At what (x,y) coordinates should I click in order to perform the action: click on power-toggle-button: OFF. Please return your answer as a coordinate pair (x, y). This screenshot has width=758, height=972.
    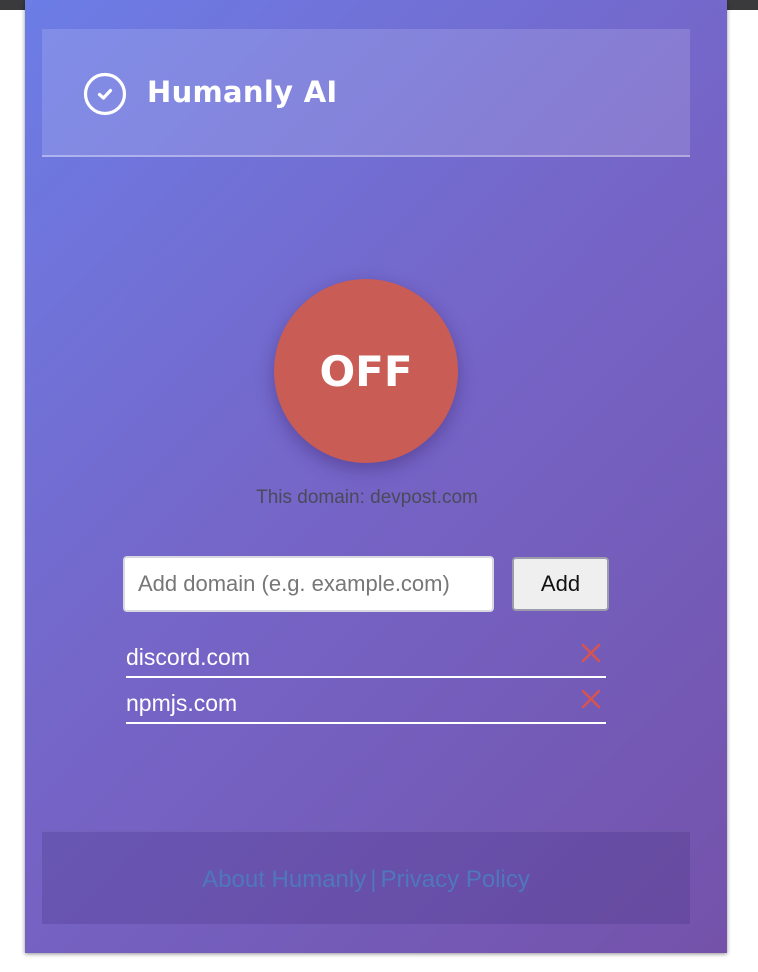
    Looking at the image, I should click on (366, 371).